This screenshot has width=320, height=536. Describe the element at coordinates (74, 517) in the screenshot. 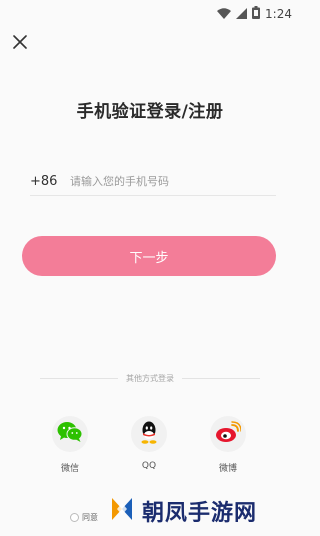

I see `agreement-radio` at that location.